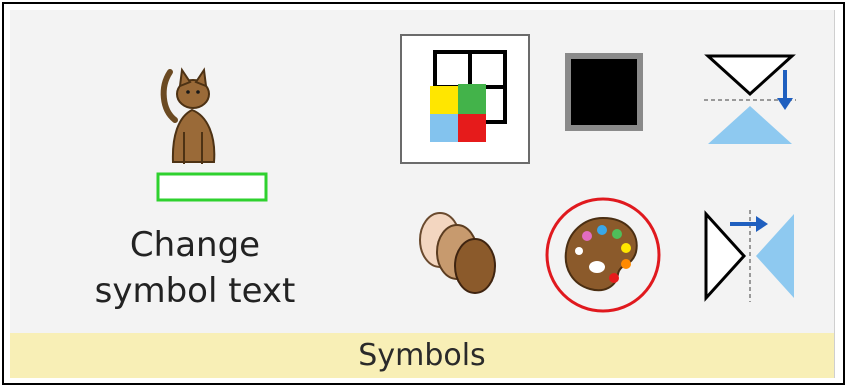 The height and width of the screenshot is (389, 849). I want to click on change-label-line1: Change, so click(195, 245).